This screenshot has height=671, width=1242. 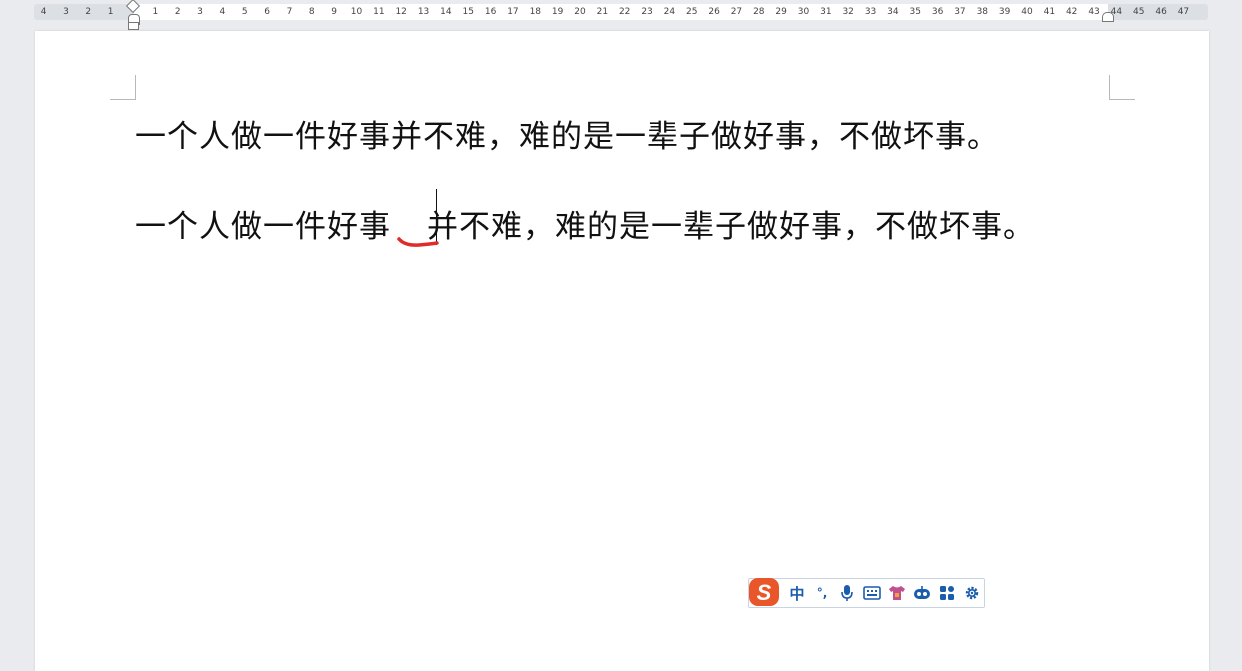 What do you see at coordinates (123, 87) in the screenshot?
I see `margin-corner-top-left` at bounding box center [123, 87].